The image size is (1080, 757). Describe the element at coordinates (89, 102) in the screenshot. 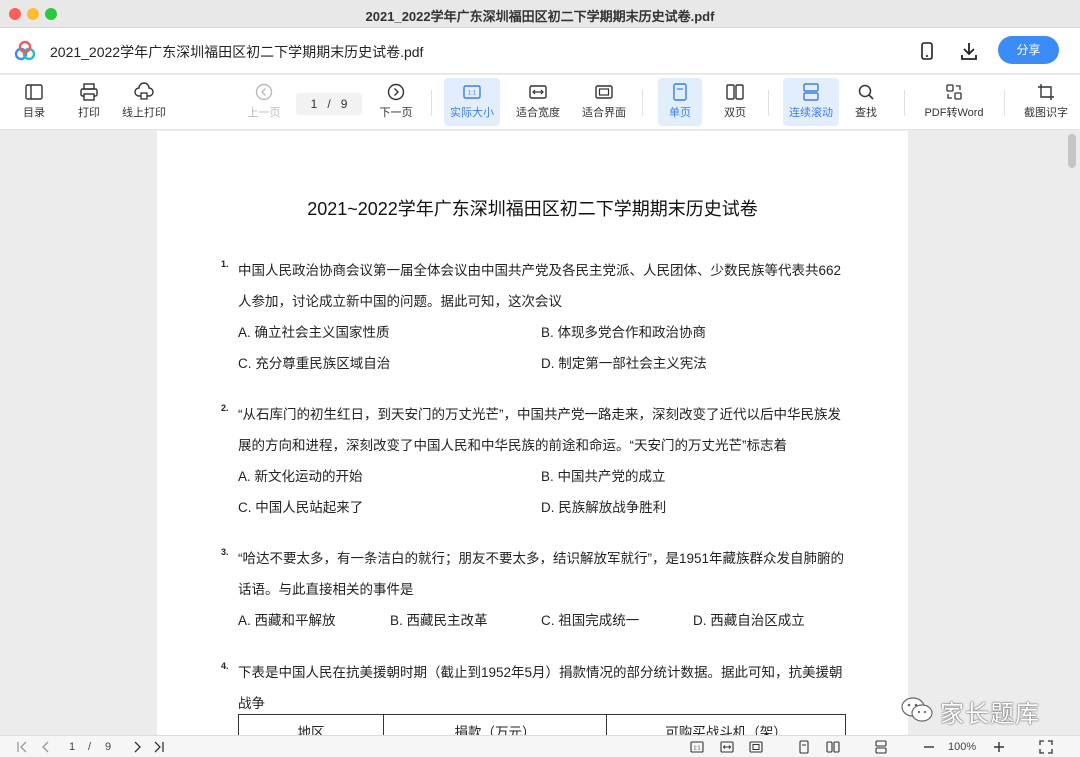

I see `print-button: 打印` at that location.